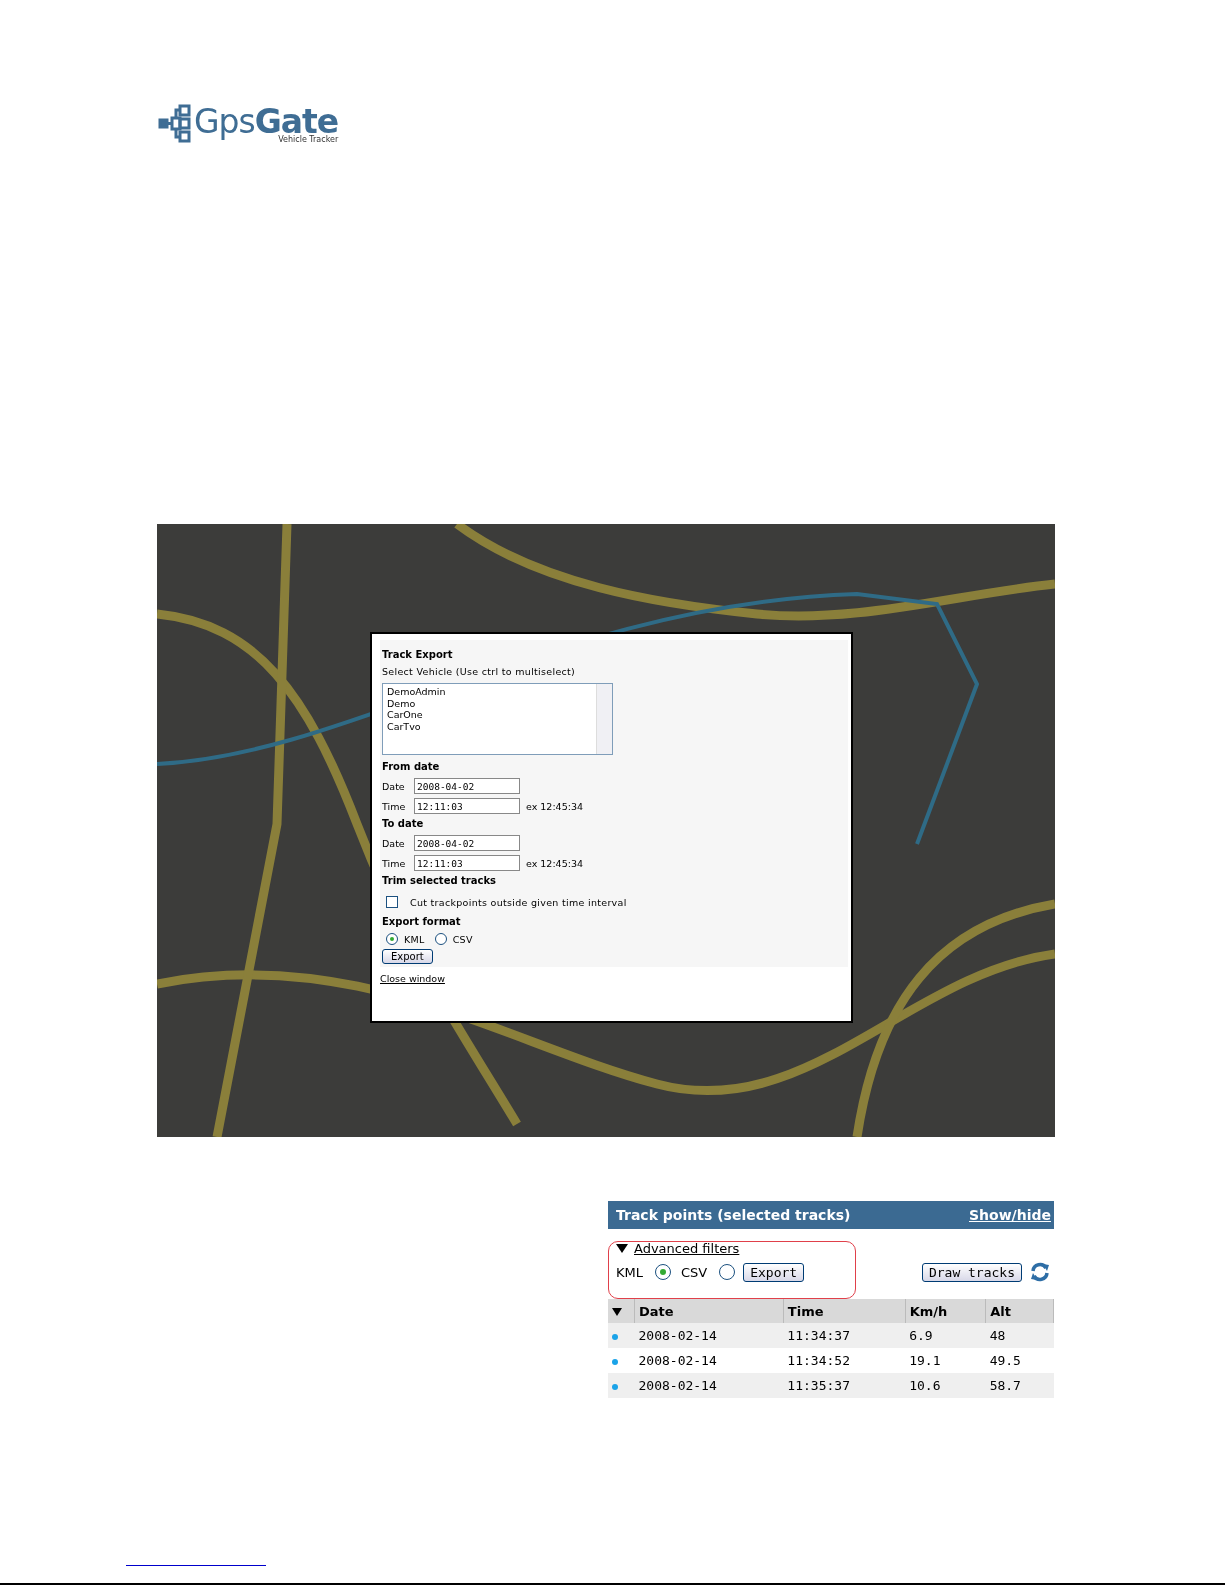  I want to click on column-header: Date, so click(709, 1311).